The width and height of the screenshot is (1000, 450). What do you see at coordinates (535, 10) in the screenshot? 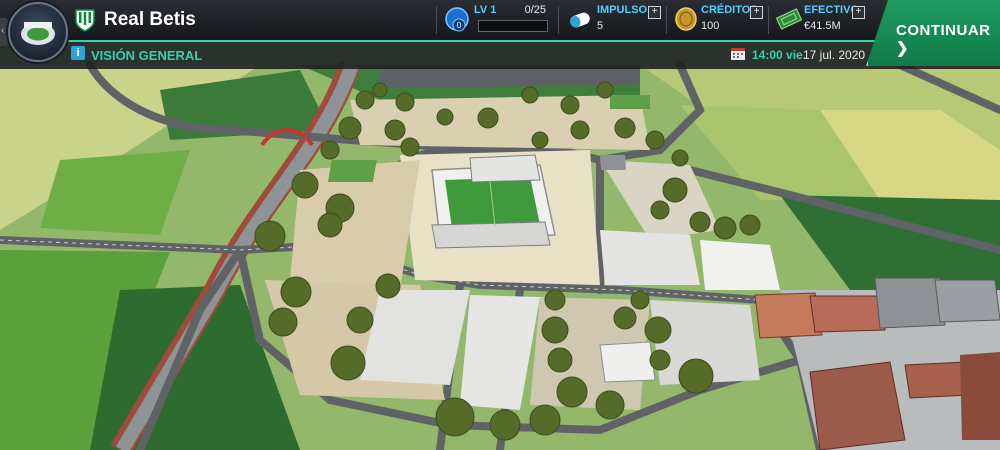
I see `level-progress-count: 0/25` at bounding box center [535, 10].